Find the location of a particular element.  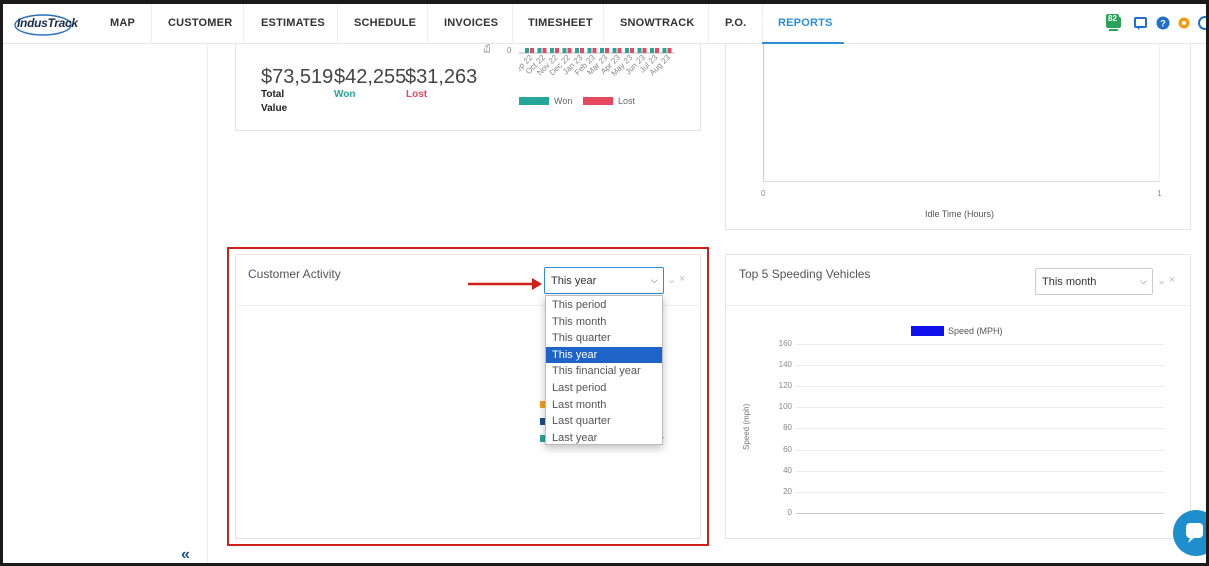

help-icon: ? is located at coordinates (1163, 24).